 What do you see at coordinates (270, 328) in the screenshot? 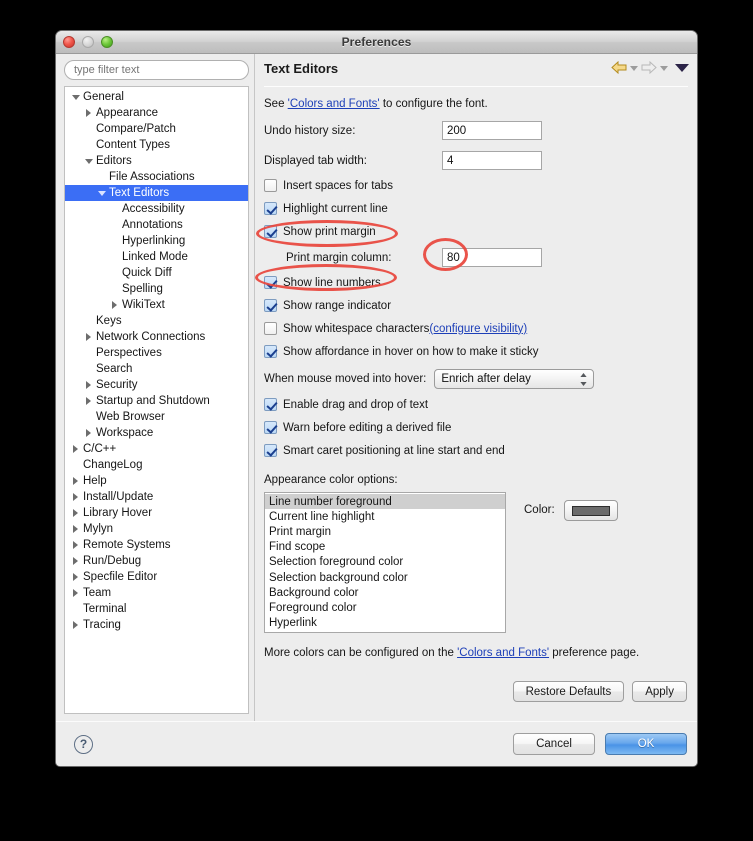
I see `show-whitespace-checkbox` at bounding box center [270, 328].